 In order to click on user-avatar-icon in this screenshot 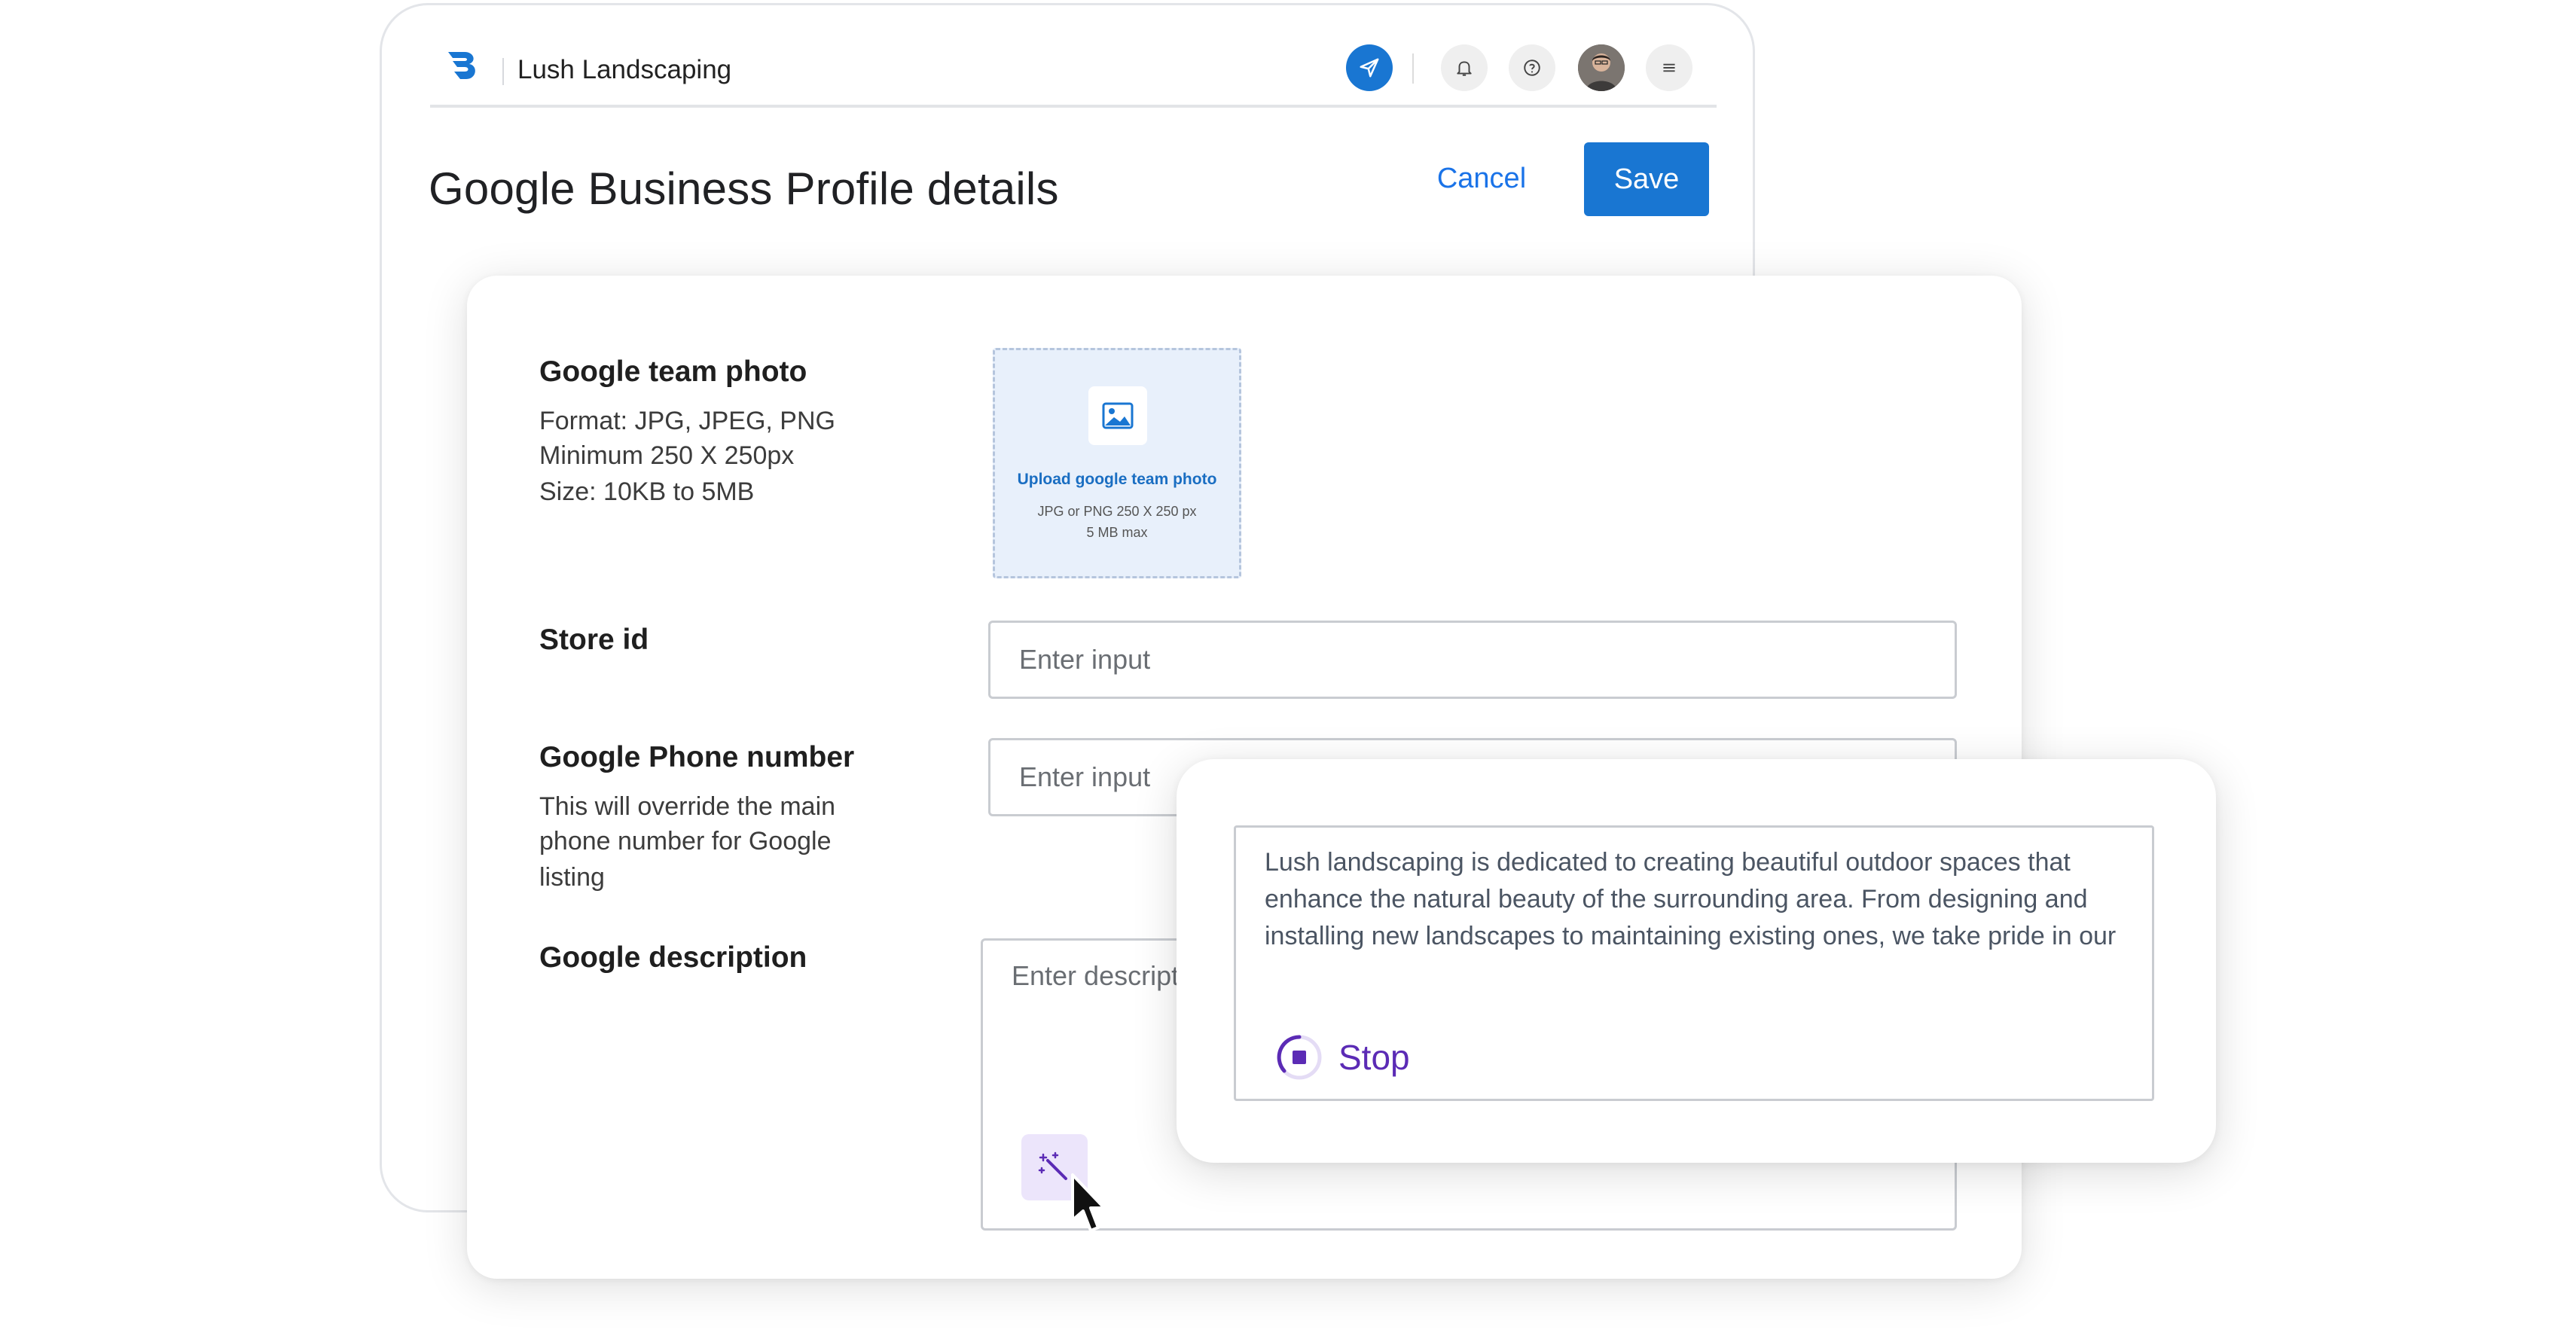, I will do `click(1601, 67)`.